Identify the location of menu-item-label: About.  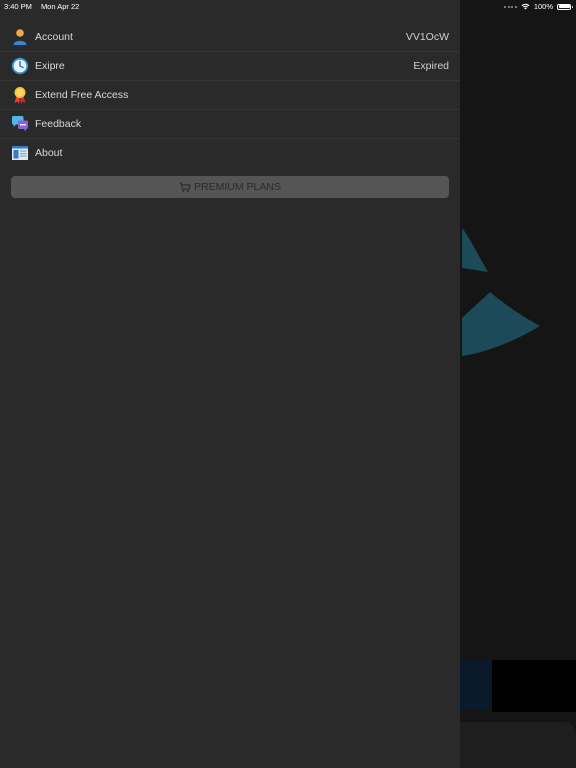
(49, 153).